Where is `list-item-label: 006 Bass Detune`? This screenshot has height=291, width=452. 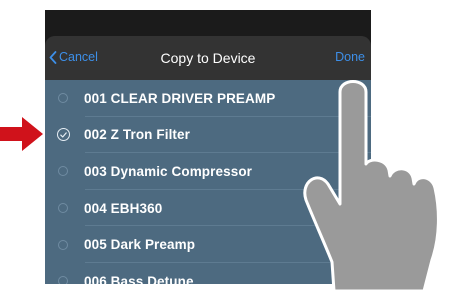 list-item-label: 006 Bass Detune is located at coordinates (139, 278).